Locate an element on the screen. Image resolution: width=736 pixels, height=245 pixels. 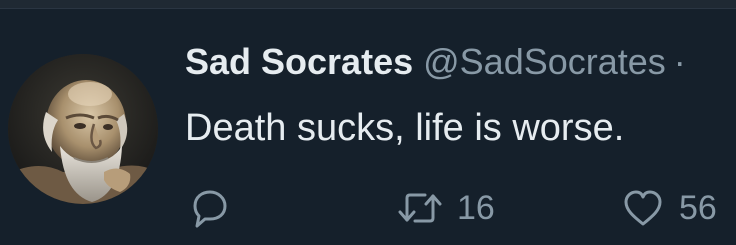
socrates-bust-avatar-icon is located at coordinates (83, 129).